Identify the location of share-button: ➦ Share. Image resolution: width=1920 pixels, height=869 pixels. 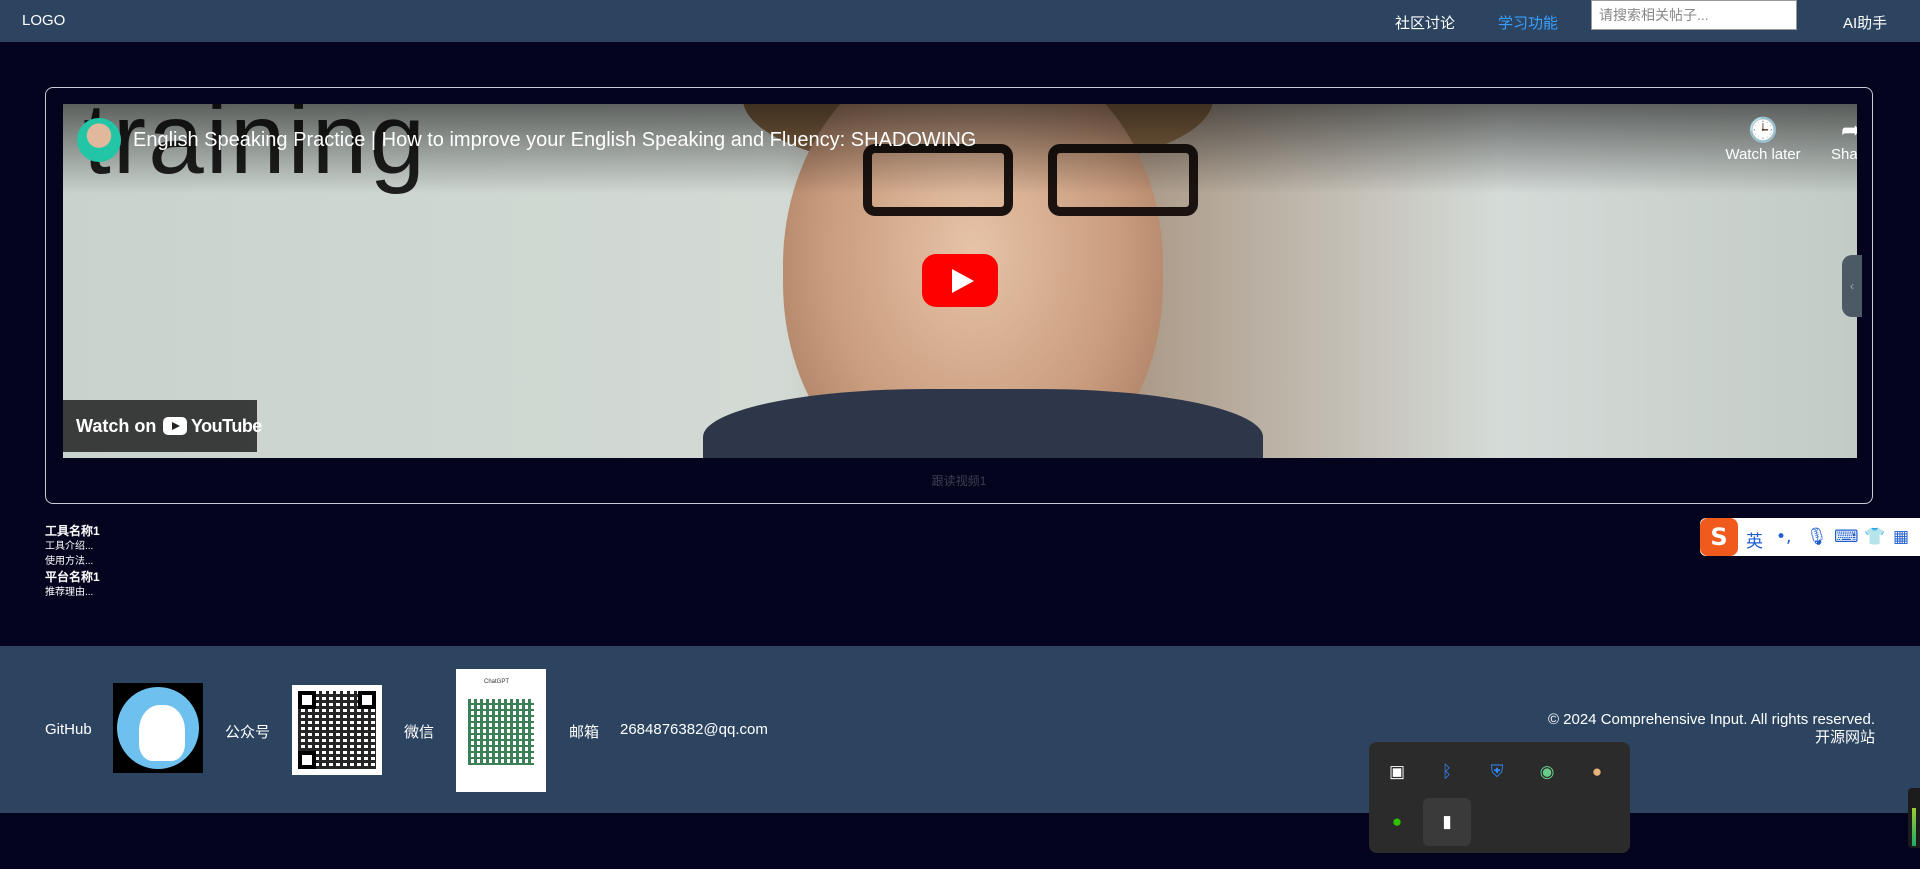
(1831, 139).